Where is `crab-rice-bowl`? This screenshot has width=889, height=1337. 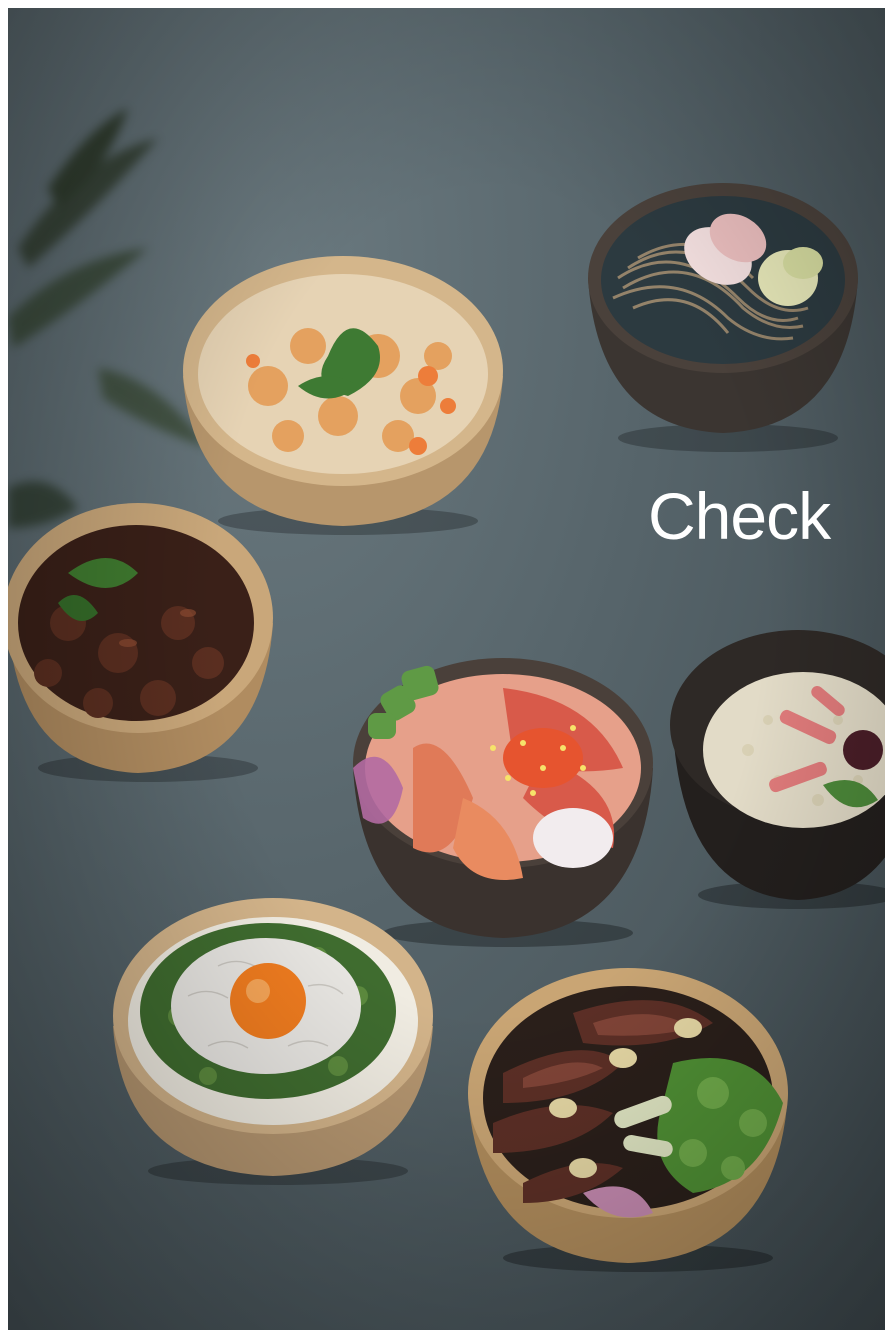
crab-rice-bowl is located at coordinates (776, 765).